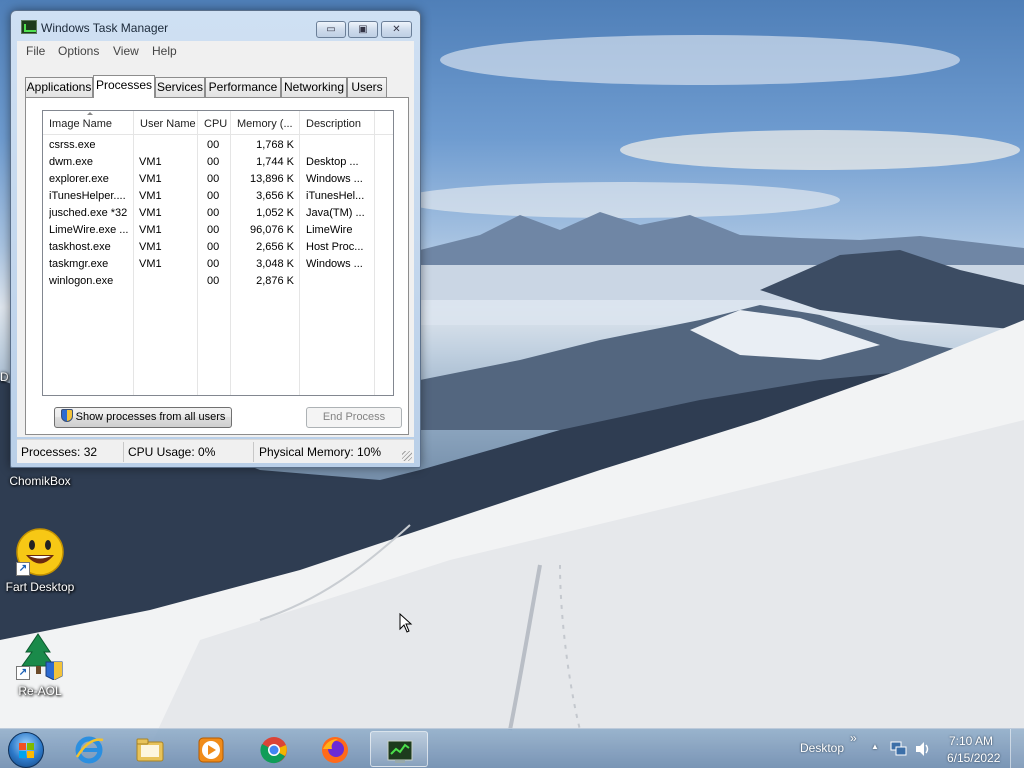  What do you see at coordinates (81, 281) in the screenshot?
I see `cell-image-name: winlogon.exe` at bounding box center [81, 281].